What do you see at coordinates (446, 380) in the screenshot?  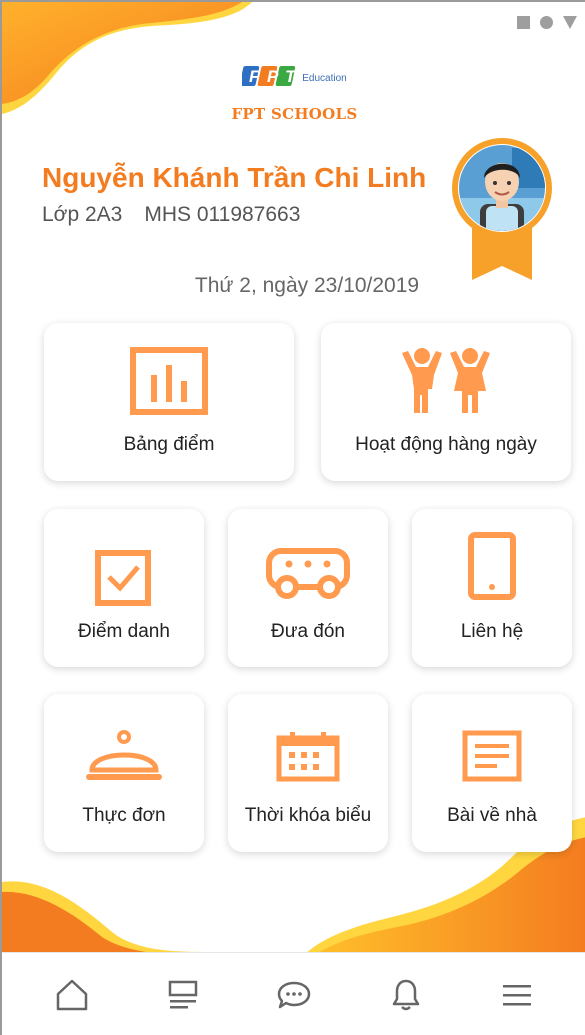 I see `kids-activity-icon` at bounding box center [446, 380].